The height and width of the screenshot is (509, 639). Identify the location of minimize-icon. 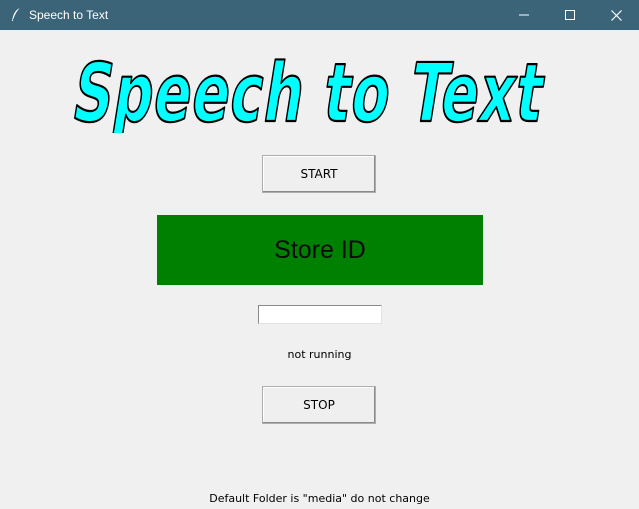
(524, 15).